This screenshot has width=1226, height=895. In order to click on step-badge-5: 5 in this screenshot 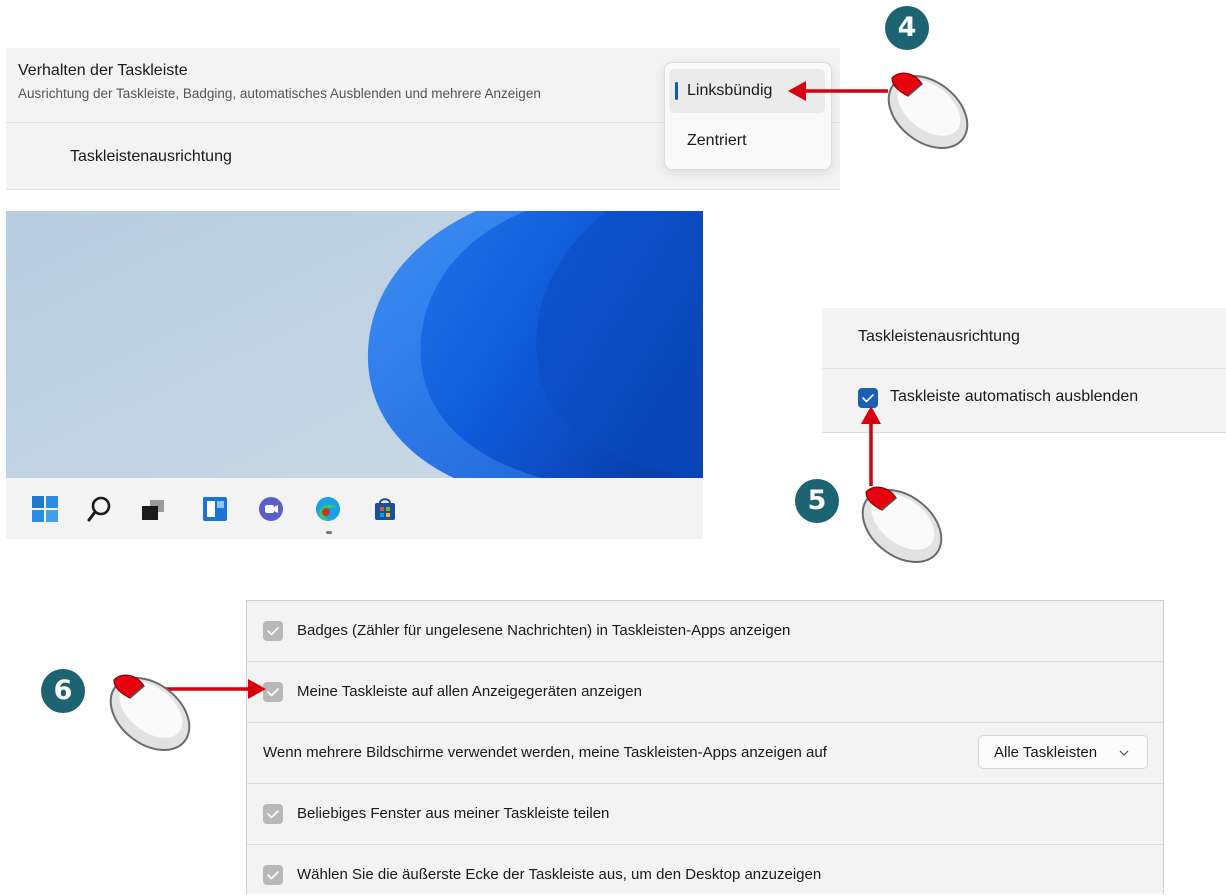, I will do `click(817, 501)`.